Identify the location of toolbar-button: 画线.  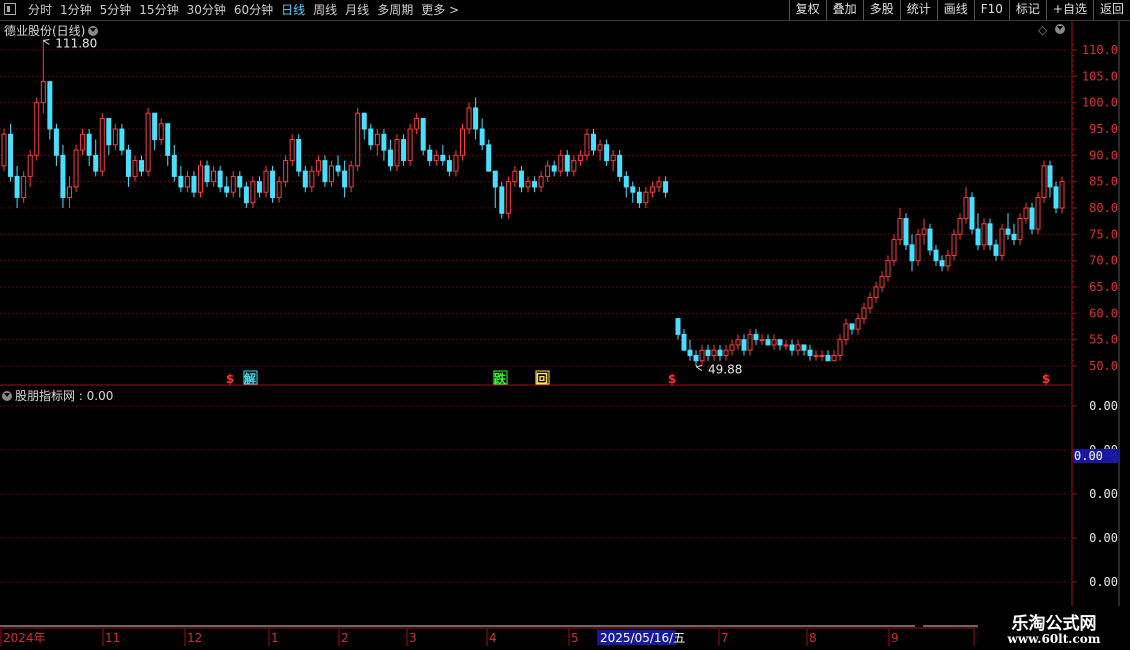
(955, 10).